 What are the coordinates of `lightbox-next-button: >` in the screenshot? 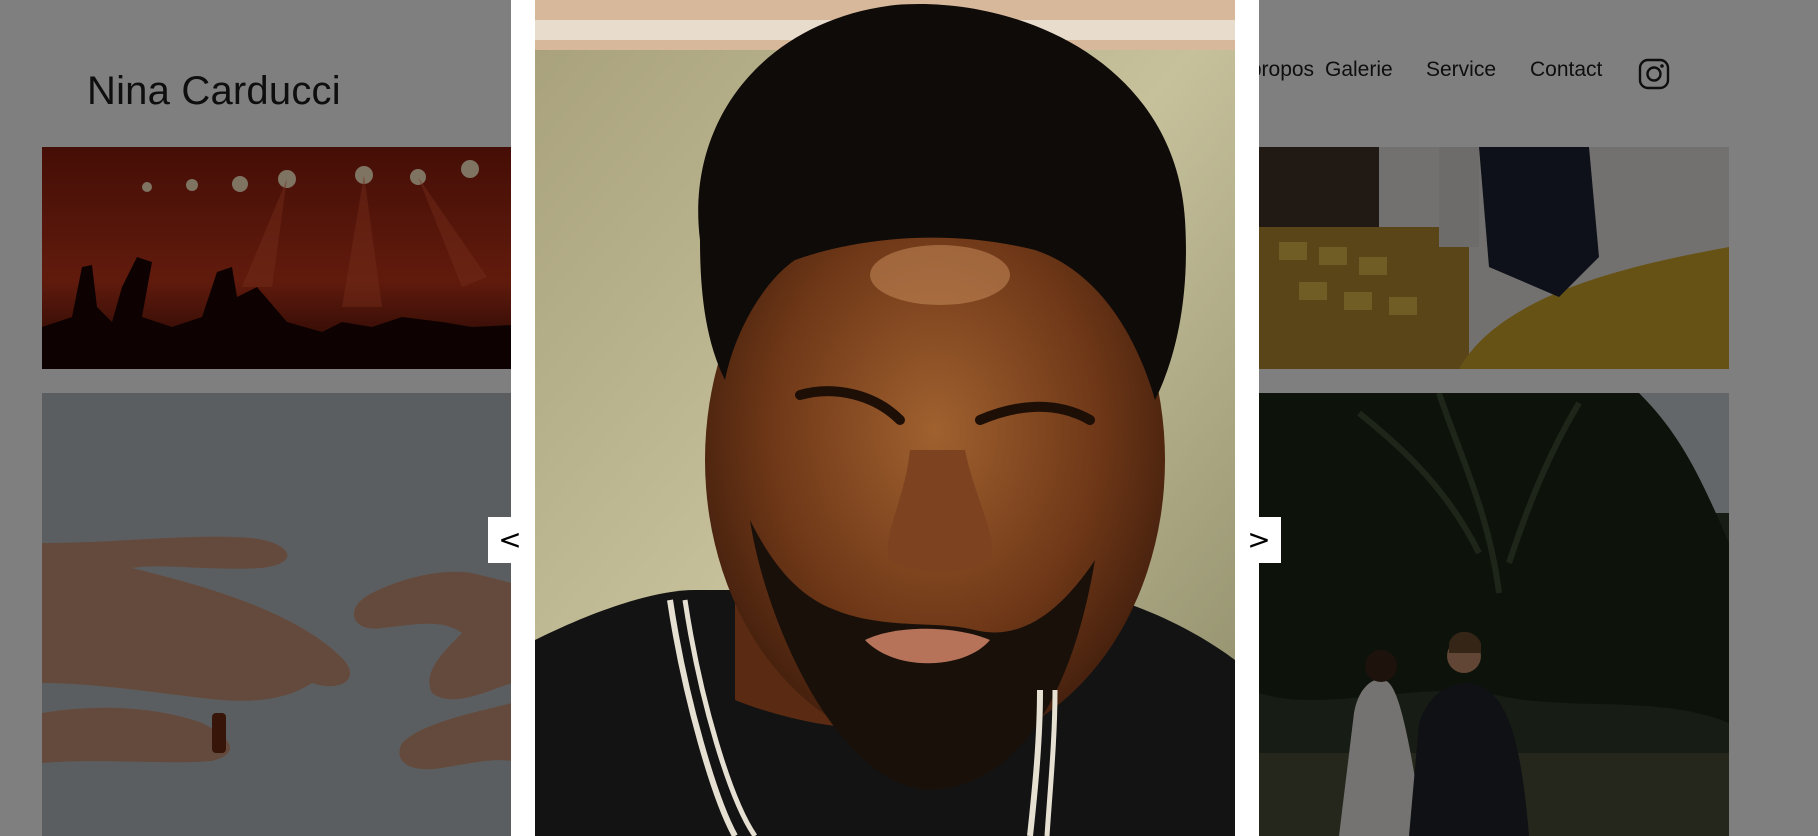 It's located at (1259, 540).